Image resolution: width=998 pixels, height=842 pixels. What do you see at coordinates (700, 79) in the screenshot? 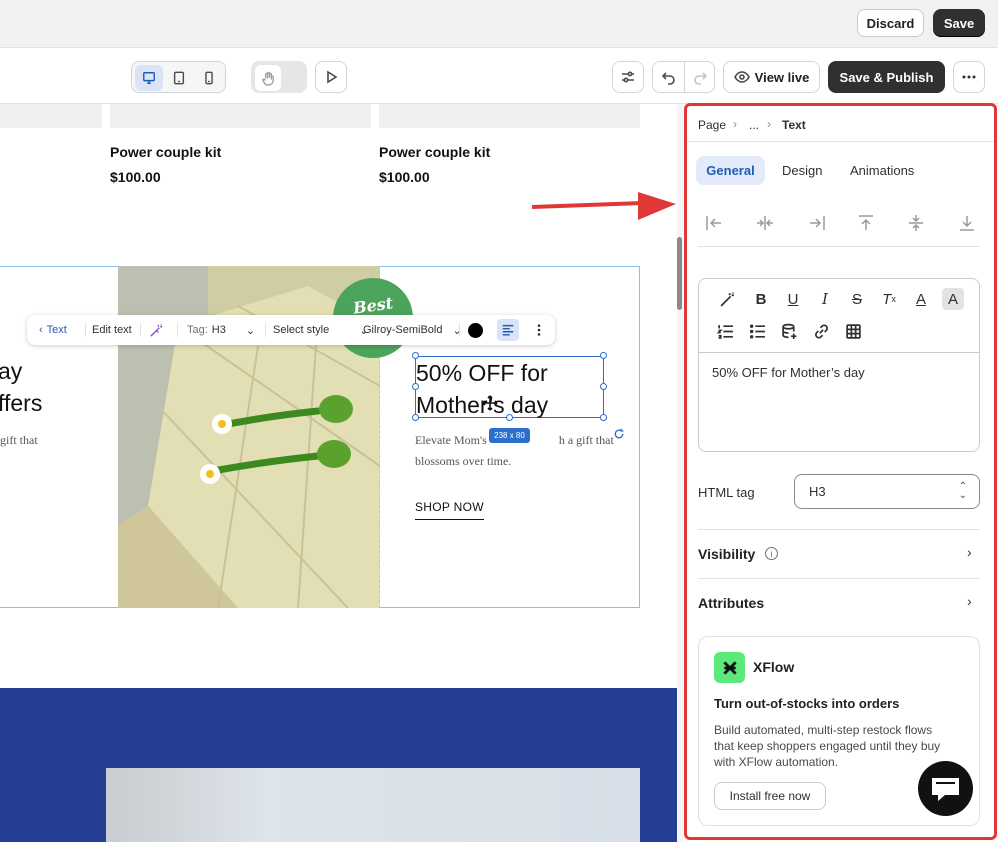
I see `redo-icon` at bounding box center [700, 79].